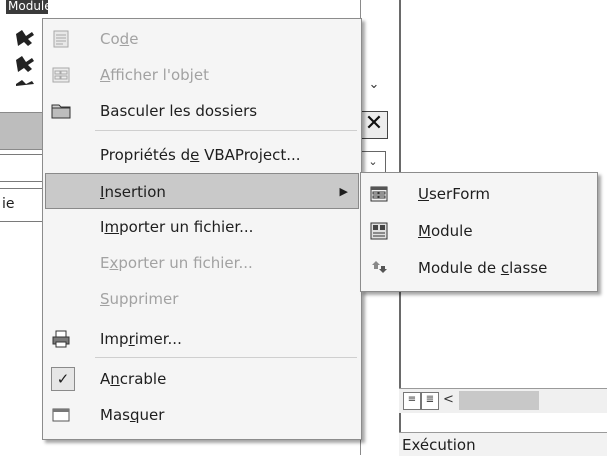 The width and height of the screenshot is (607, 457). I want to click on module-icon, so click(379, 231).